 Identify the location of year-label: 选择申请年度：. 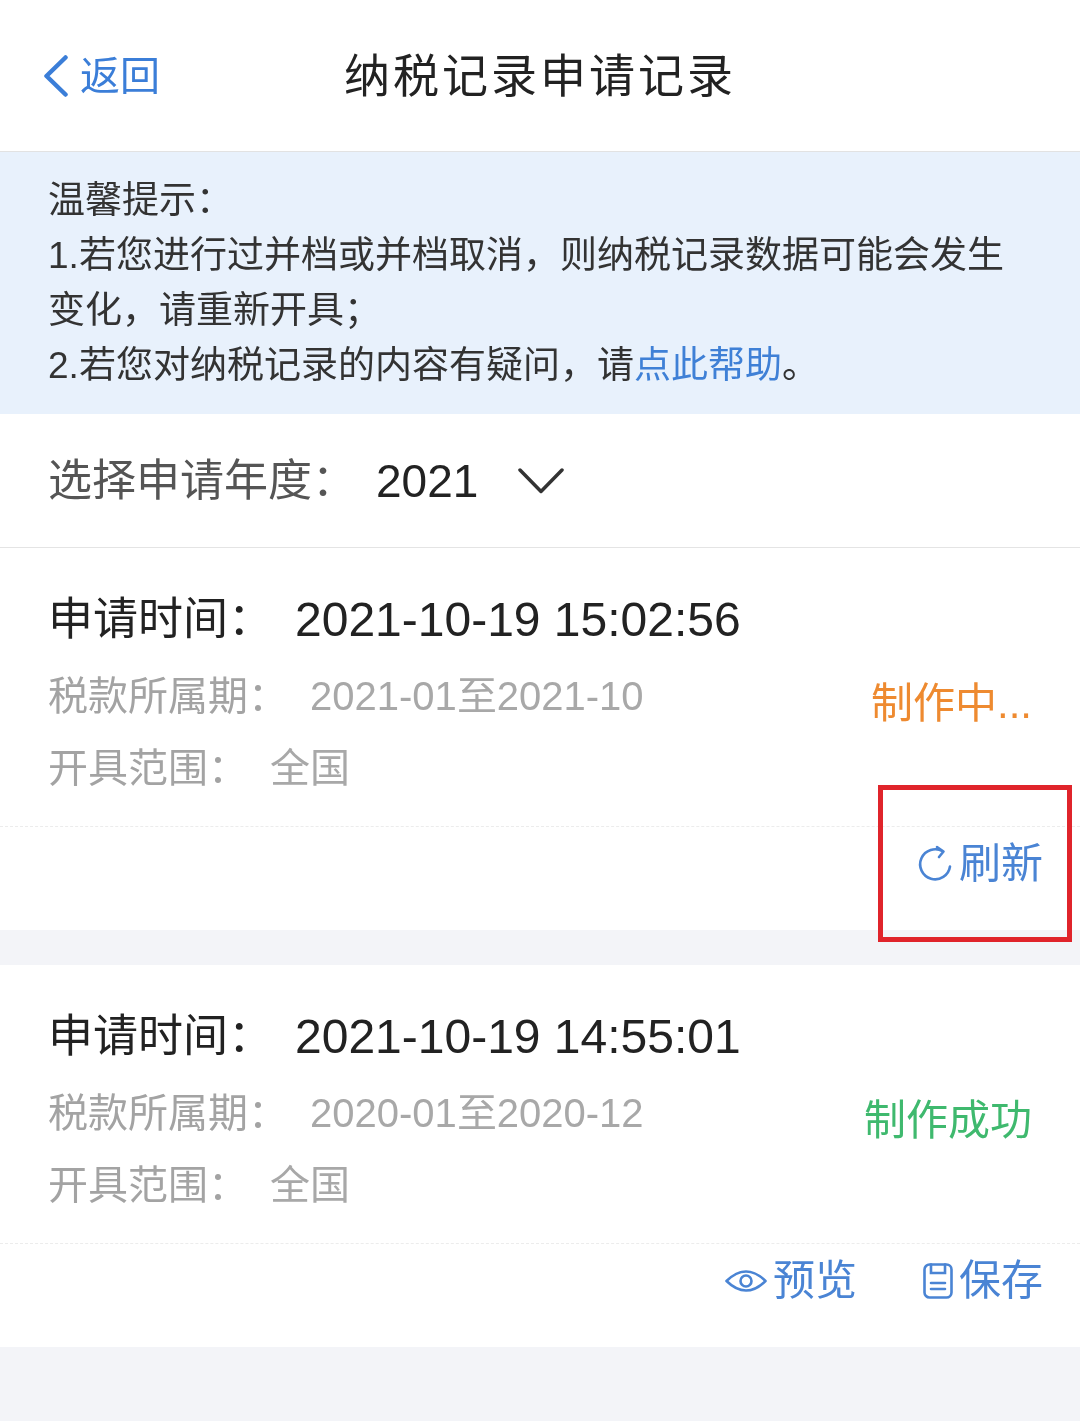
(202, 480).